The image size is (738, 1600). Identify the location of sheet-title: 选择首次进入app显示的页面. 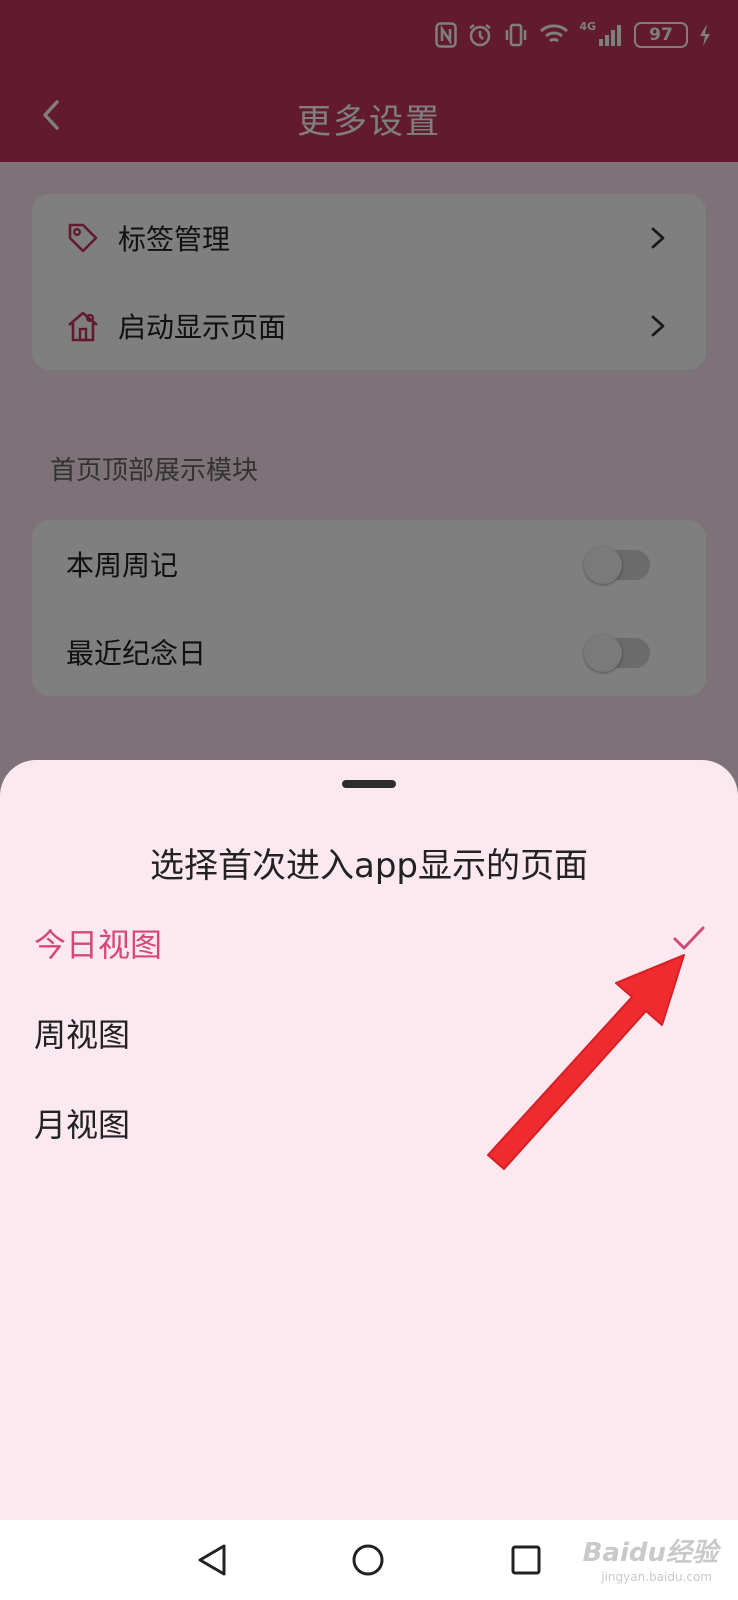
(369, 866).